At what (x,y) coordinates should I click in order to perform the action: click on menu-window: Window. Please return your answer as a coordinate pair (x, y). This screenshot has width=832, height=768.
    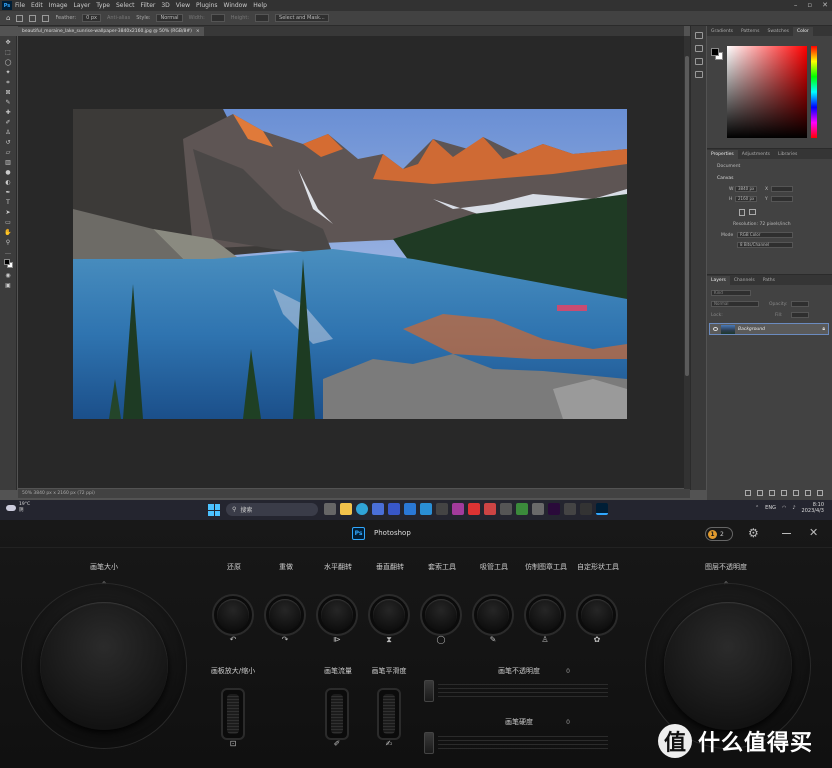
    Looking at the image, I should click on (236, 5).